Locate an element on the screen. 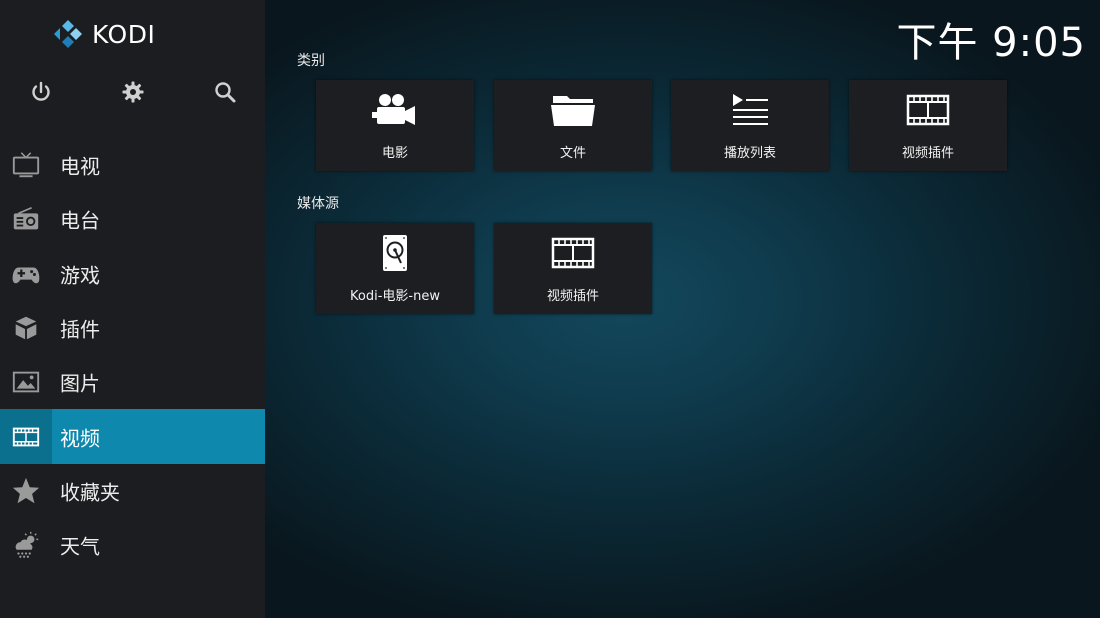 The height and width of the screenshot is (618, 1100). search-button is located at coordinates (225, 92).